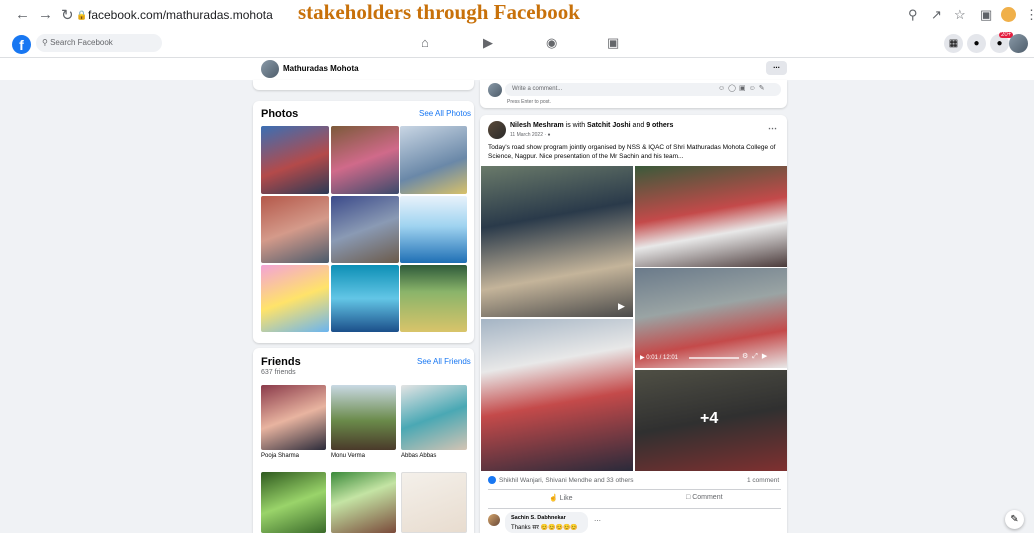 Image resolution: width=1034 pixels, height=533 pixels. I want to click on star-icon: ☆, so click(960, 15).